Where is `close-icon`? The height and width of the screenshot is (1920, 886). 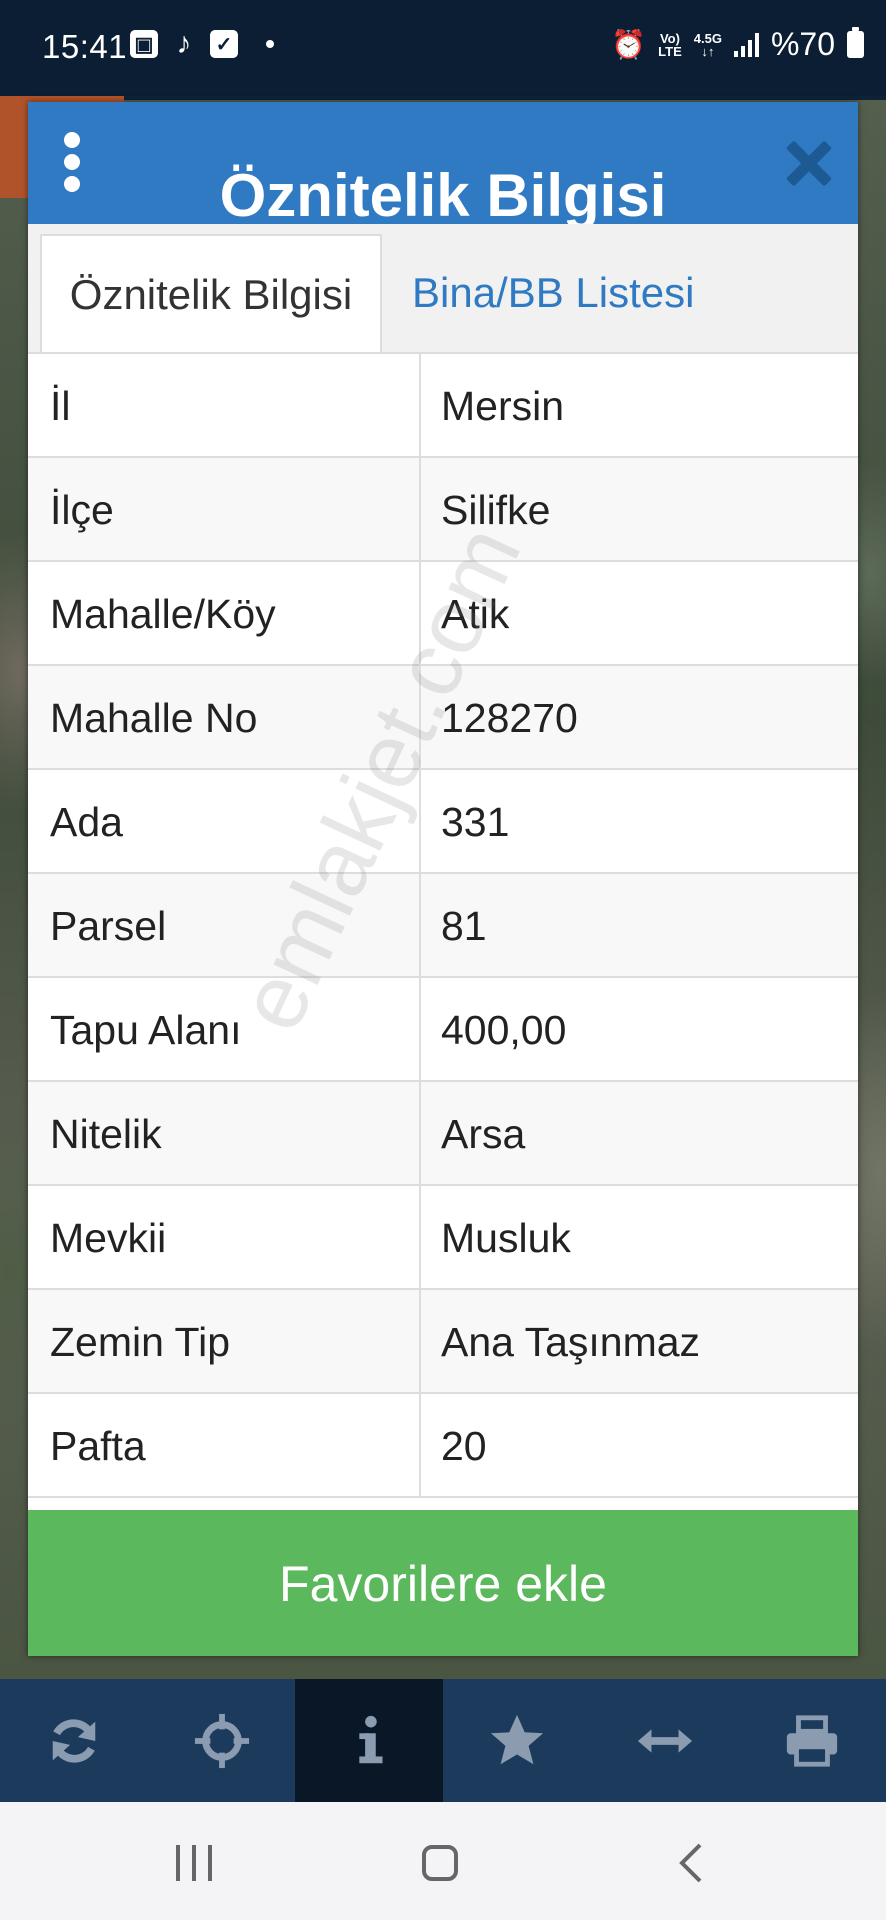 close-icon is located at coordinates (809, 163).